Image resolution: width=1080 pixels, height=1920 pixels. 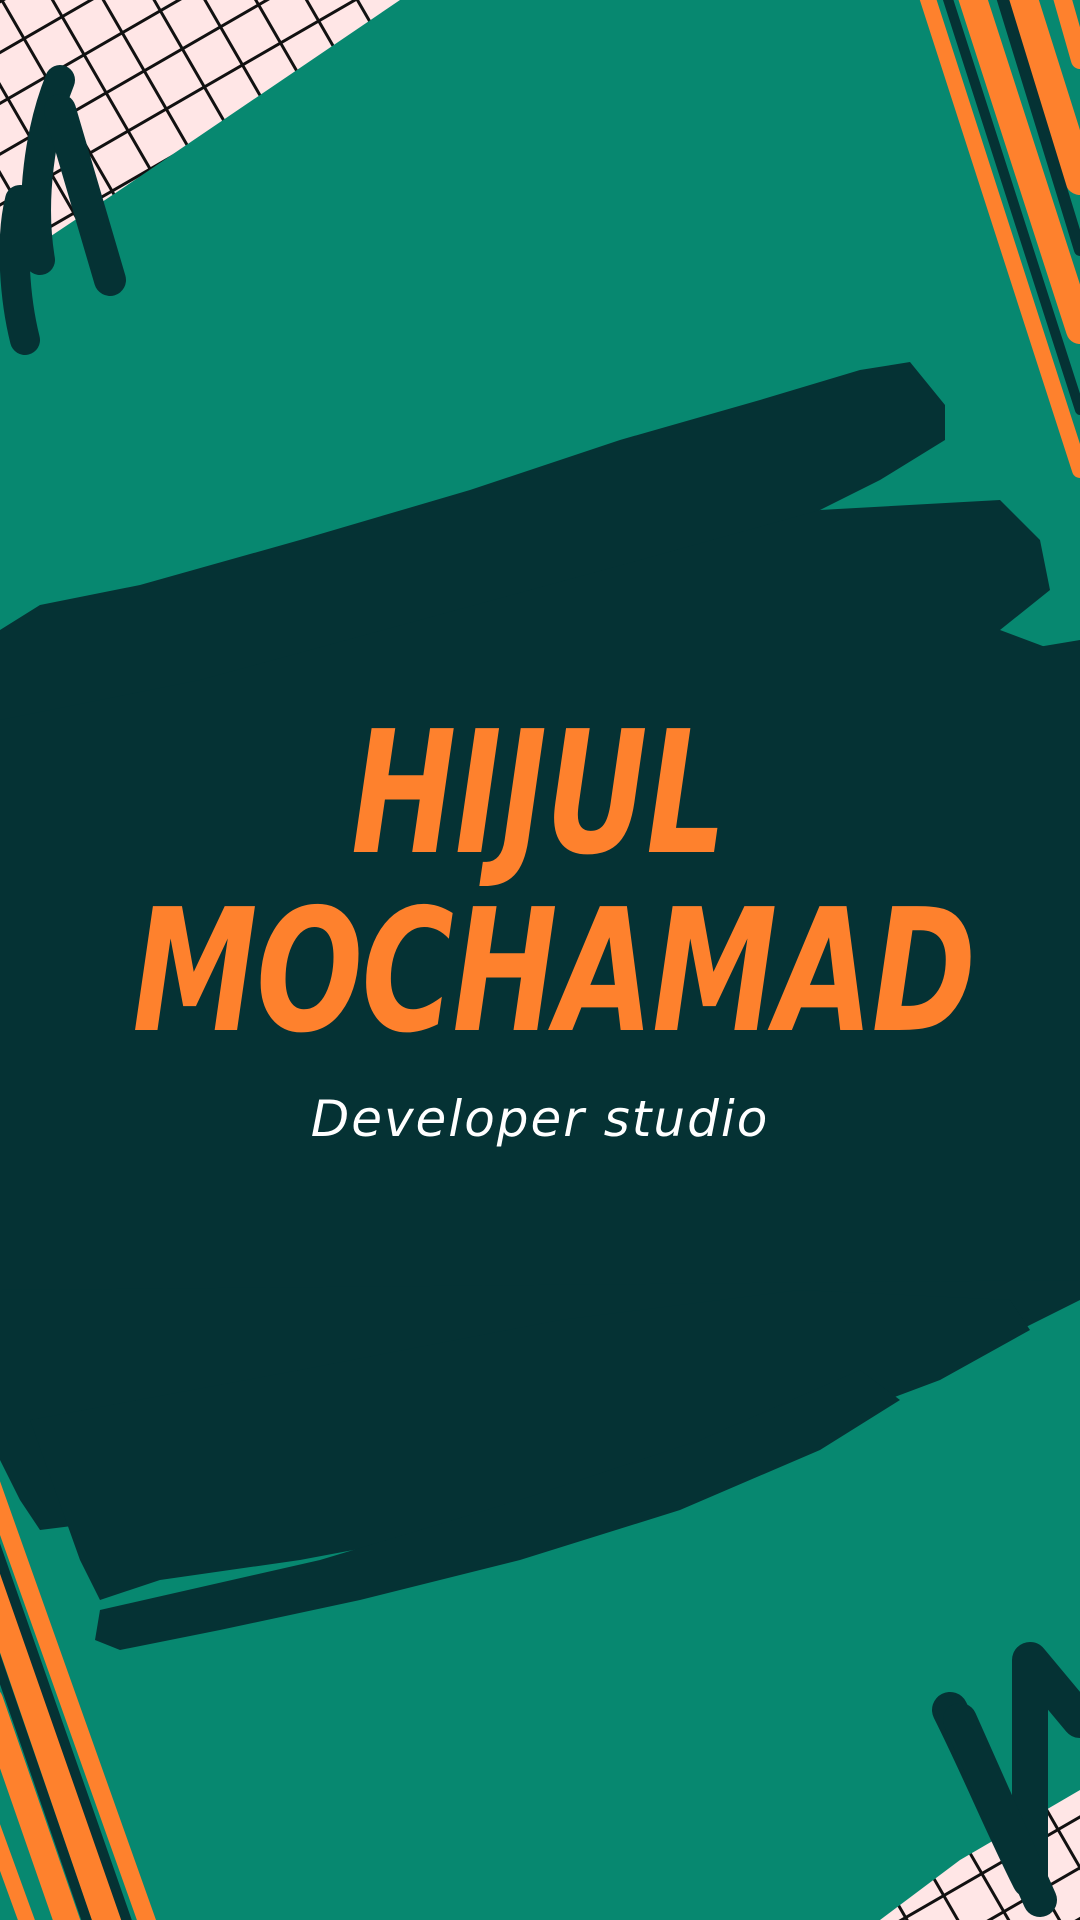 What do you see at coordinates (554, 972) in the screenshot?
I see `title-last-name: MOCHAMAD` at bounding box center [554, 972].